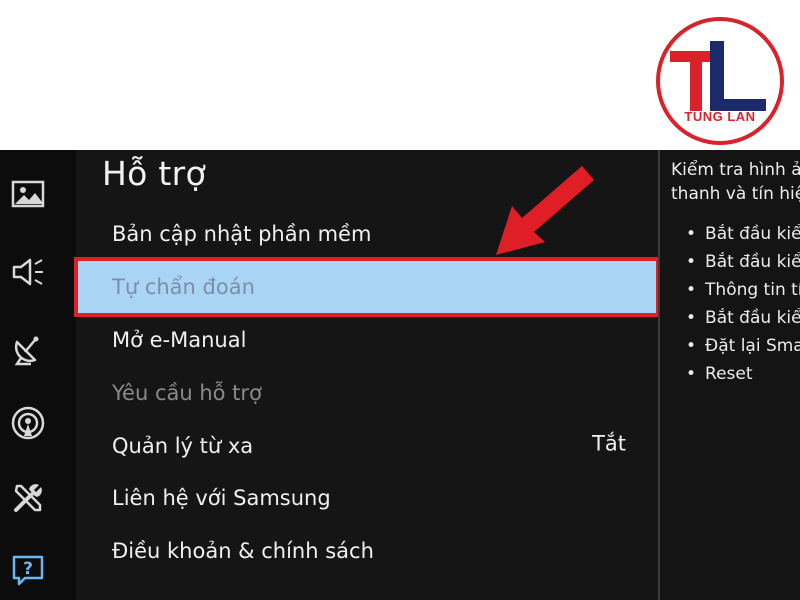 The image size is (800, 600). What do you see at coordinates (28, 272) in the screenshot?
I see `sound-icon` at bounding box center [28, 272].